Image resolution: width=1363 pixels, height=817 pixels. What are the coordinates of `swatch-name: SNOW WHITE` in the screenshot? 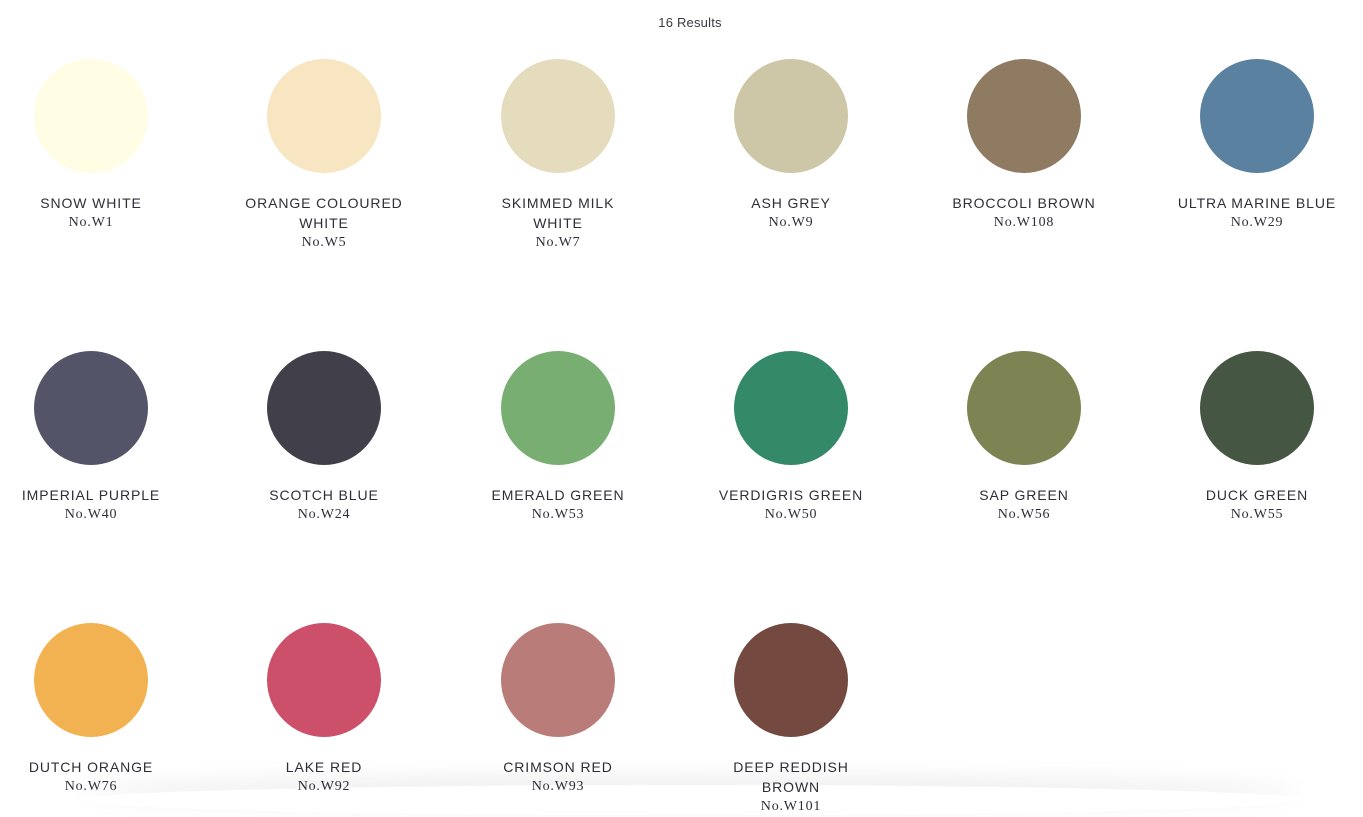 It's located at (91, 203).